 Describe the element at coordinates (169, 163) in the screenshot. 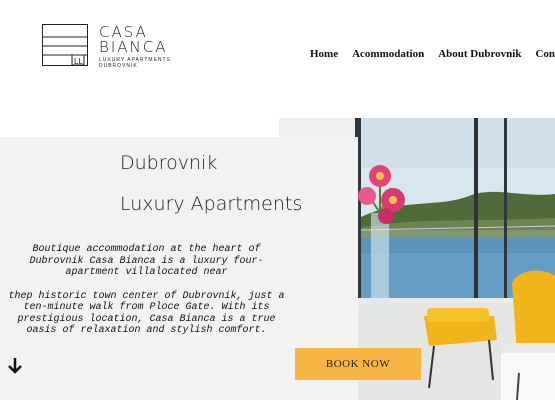

I see `hero-title-line1: Dubrovnik` at that location.